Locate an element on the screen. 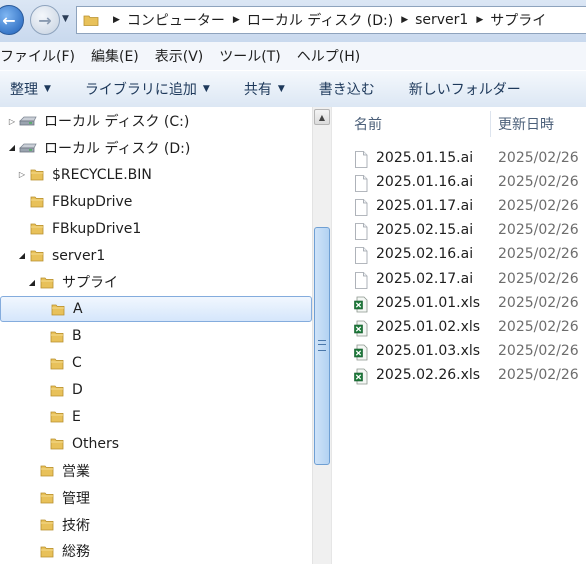 This screenshot has height=564, width=586. menu-edit: 編集(E) is located at coordinates (115, 56).